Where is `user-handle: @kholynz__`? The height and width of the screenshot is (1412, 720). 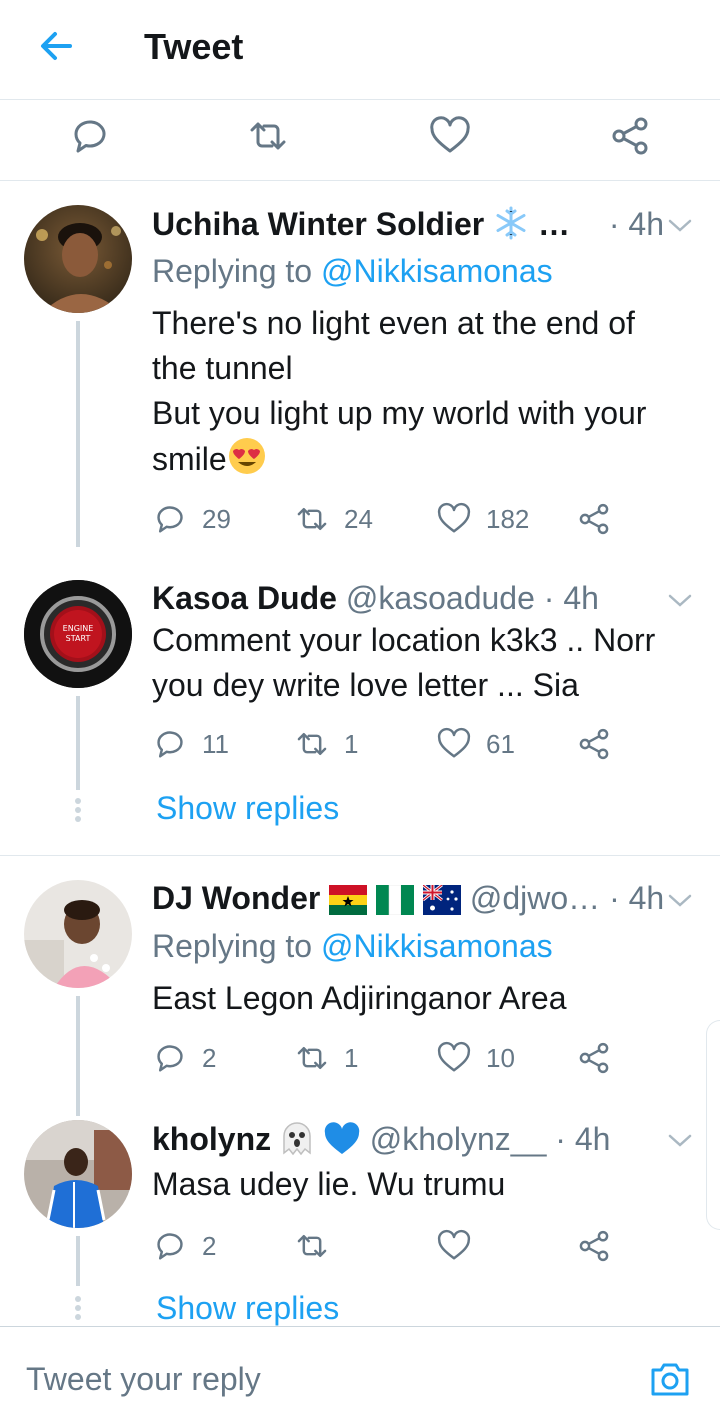 user-handle: @kholynz__ is located at coordinates (458, 1139).